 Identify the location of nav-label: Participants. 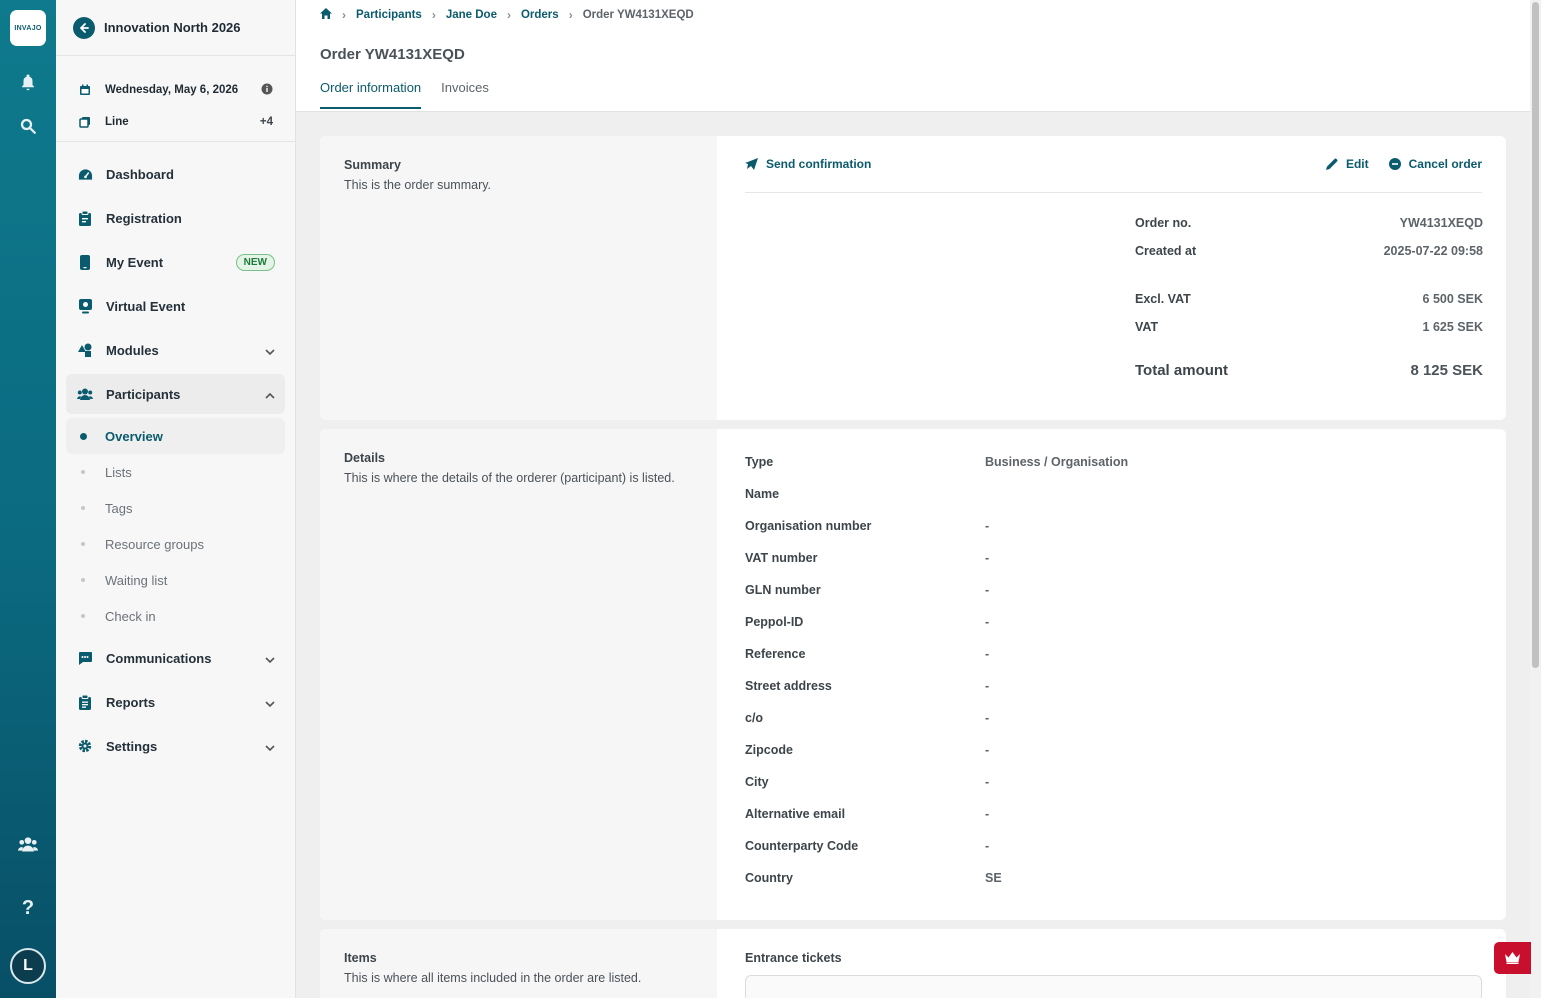
(143, 394).